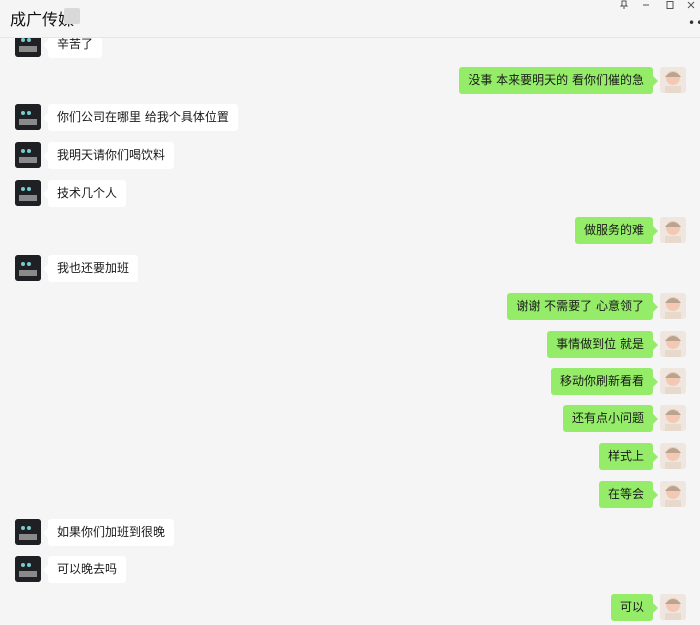  Describe the element at coordinates (350, 80) in the screenshot. I see `message-row: 没事 本来要明天的 看你们催的急` at that location.